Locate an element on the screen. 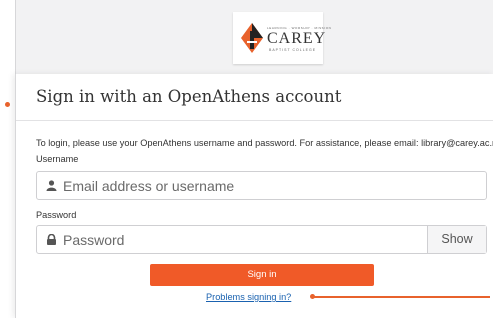  password-label: Password is located at coordinates (56, 215).